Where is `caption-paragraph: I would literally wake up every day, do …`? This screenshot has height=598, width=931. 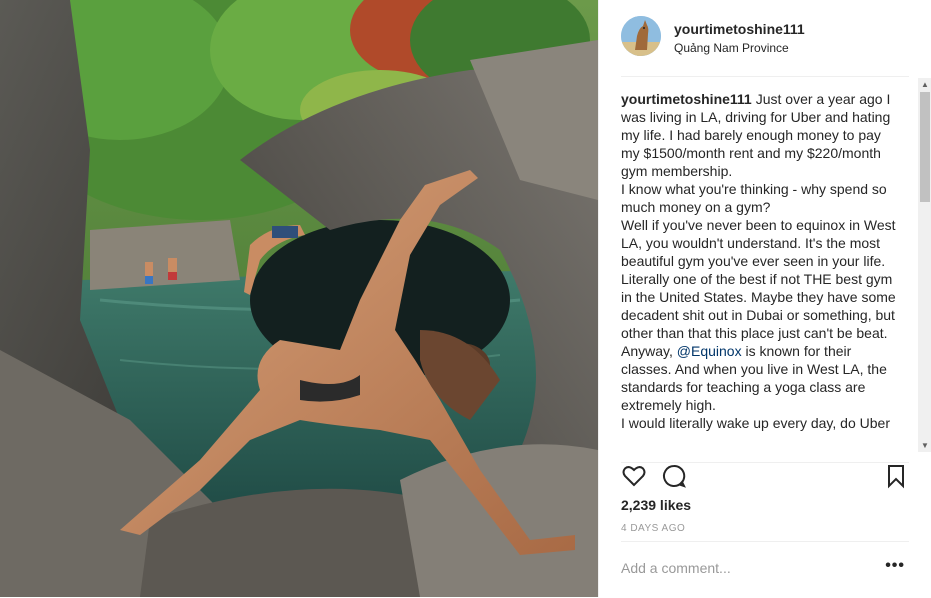
caption-paragraph: I would literally wake up every day, do … is located at coordinates (755, 423).